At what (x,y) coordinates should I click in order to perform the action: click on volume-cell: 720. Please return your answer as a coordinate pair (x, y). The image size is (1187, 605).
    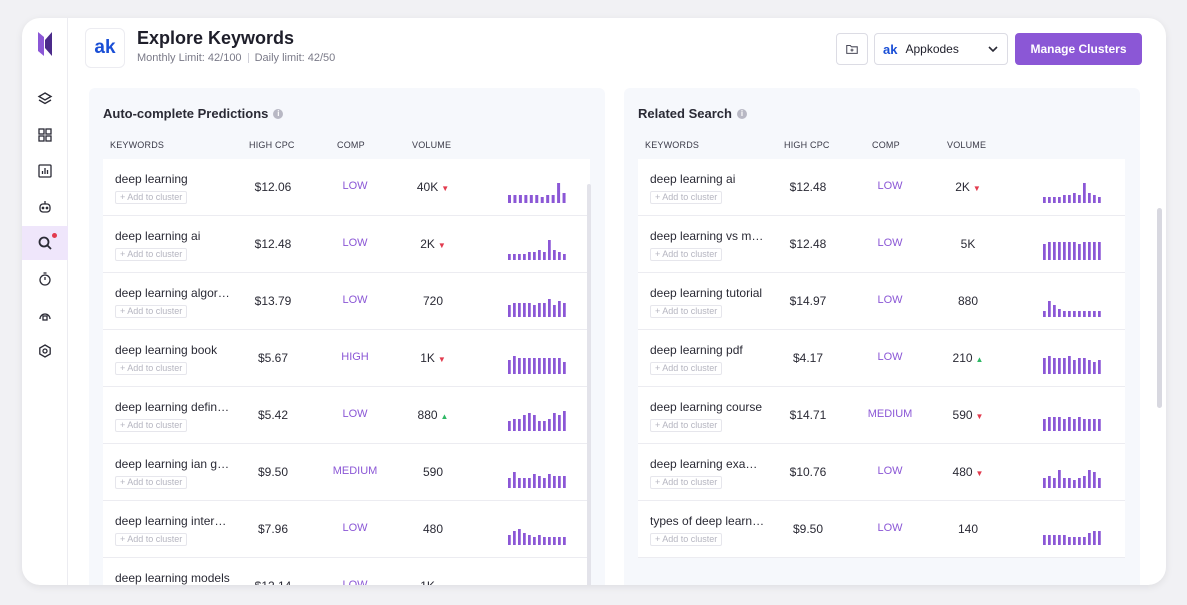
    Looking at the image, I should click on (433, 301).